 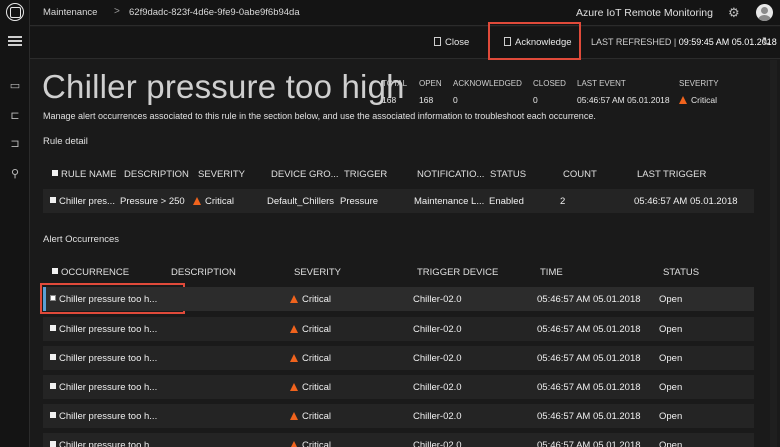 I want to click on stat-label: TOTAL, so click(x=395, y=83).